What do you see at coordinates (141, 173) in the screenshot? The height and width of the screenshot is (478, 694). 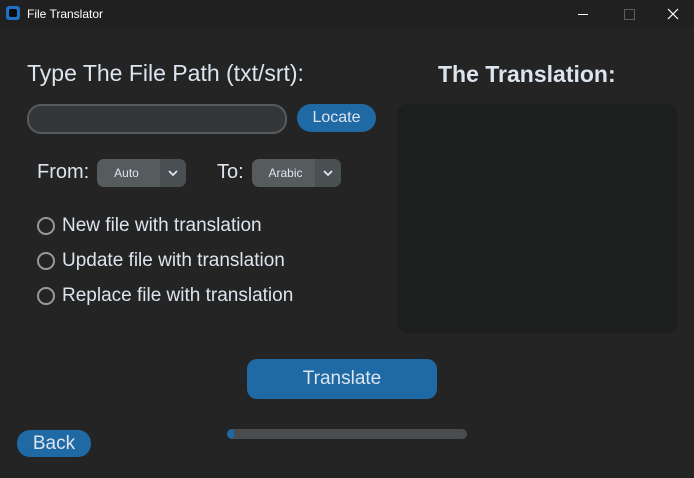 I see `from-language-select: Auto` at bounding box center [141, 173].